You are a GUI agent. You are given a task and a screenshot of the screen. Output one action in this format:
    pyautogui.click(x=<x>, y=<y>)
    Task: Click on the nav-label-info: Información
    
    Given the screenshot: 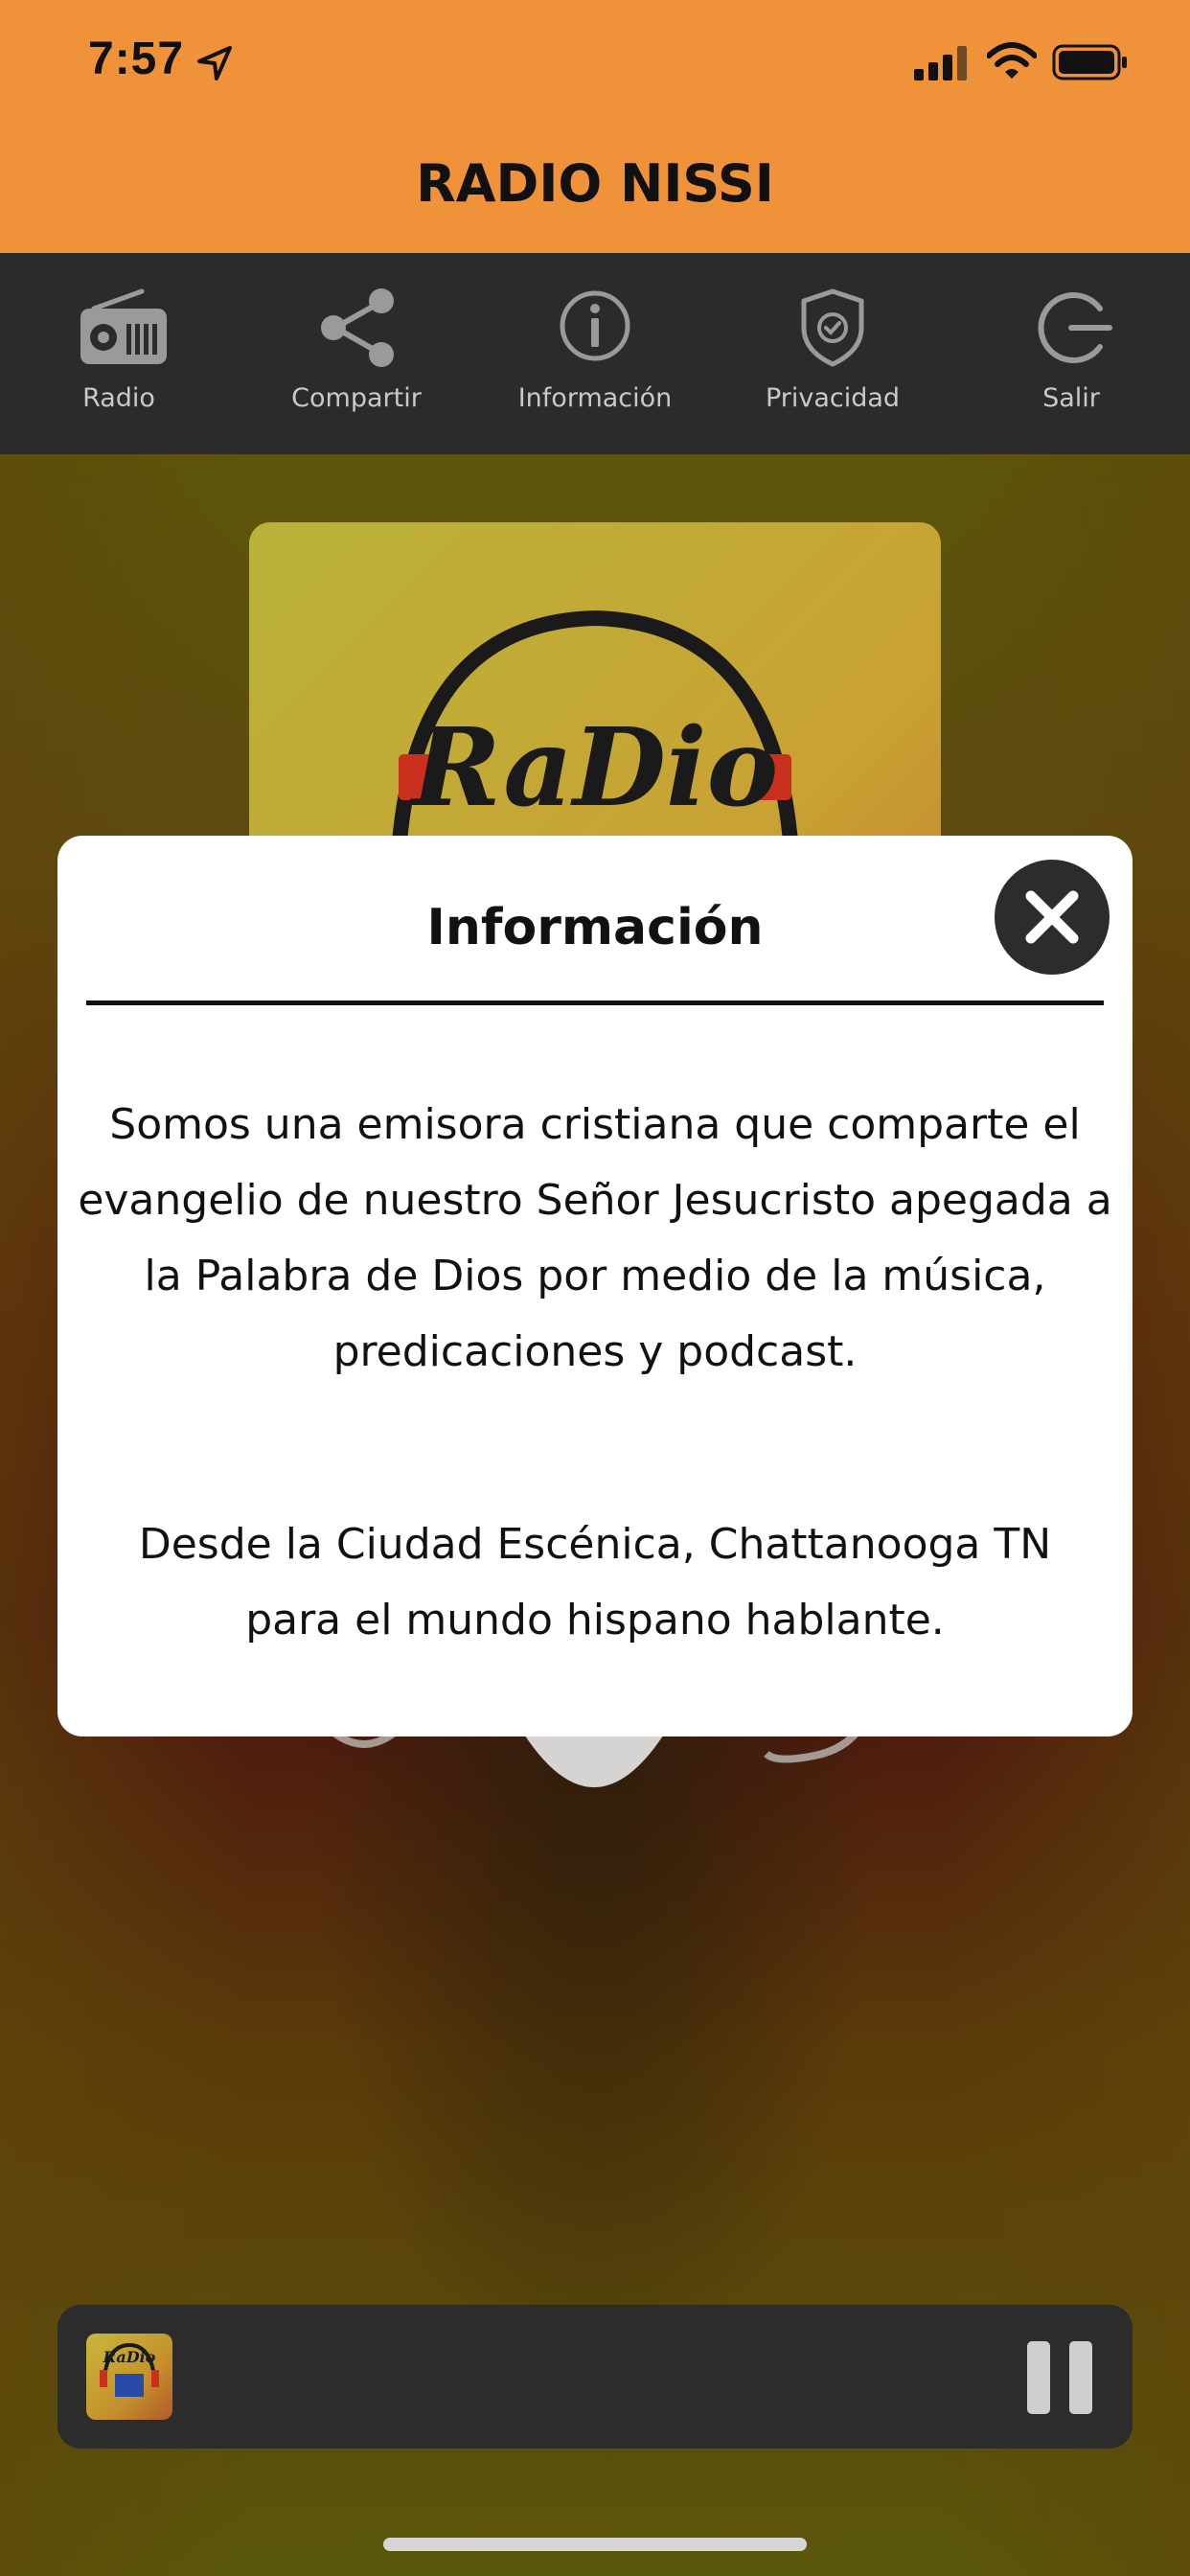 What is the action you would take?
    pyautogui.click(x=595, y=398)
    